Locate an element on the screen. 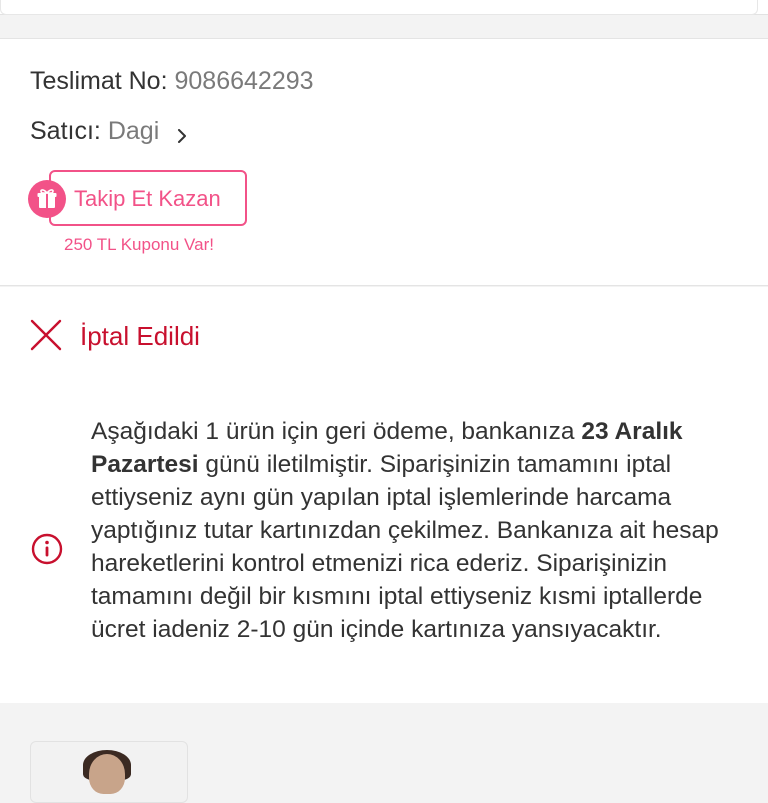 Image resolution: width=768 pixels, height=803 pixels. delivery-number-label: Teslimat No: is located at coordinates (99, 81).